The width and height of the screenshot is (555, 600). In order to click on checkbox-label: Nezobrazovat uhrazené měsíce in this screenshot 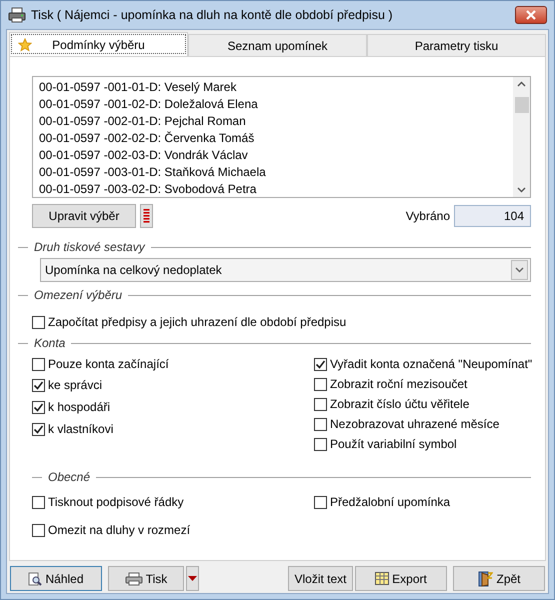, I will do `click(415, 424)`.